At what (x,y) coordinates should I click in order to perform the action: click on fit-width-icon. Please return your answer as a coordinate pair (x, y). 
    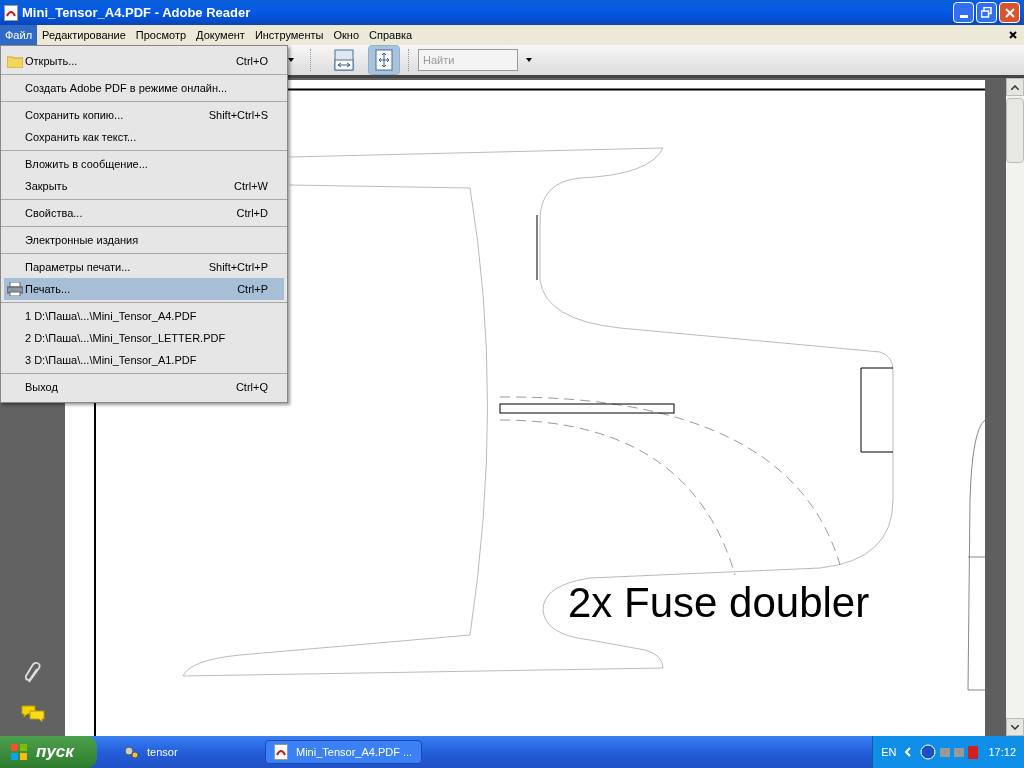
    Looking at the image, I should click on (344, 60).